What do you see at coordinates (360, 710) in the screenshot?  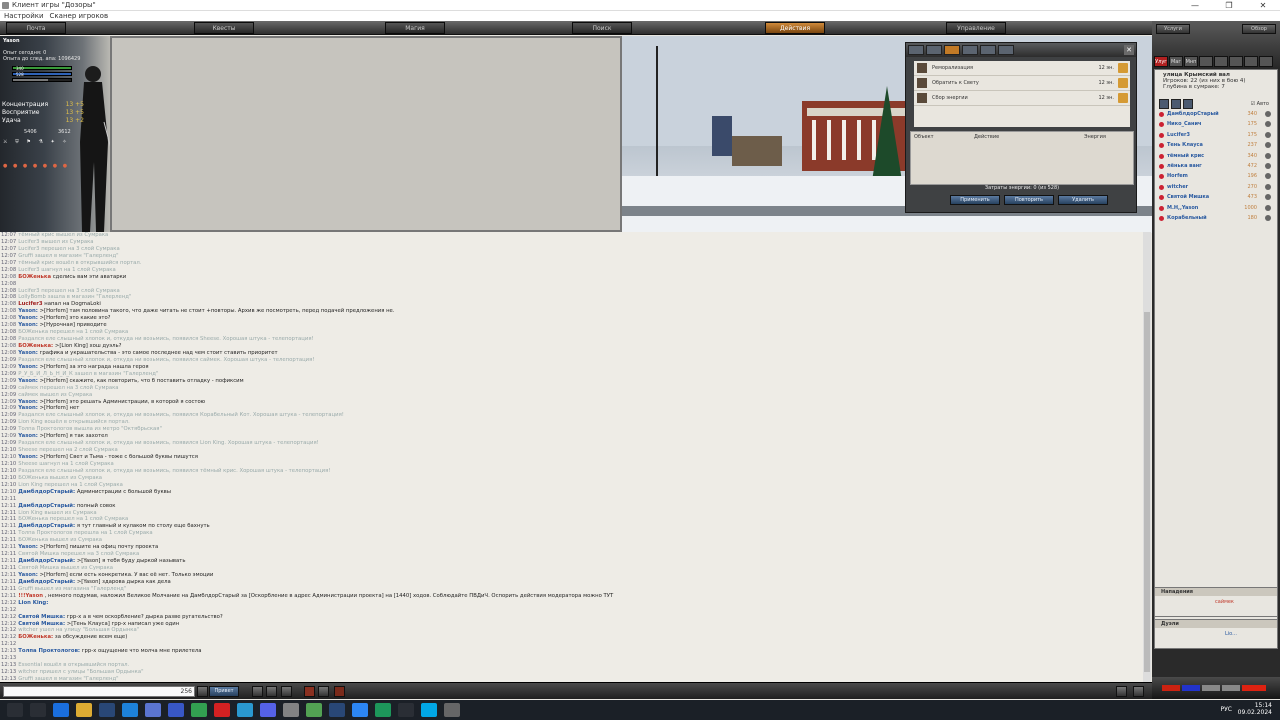 I see `zoom-icon` at bounding box center [360, 710].